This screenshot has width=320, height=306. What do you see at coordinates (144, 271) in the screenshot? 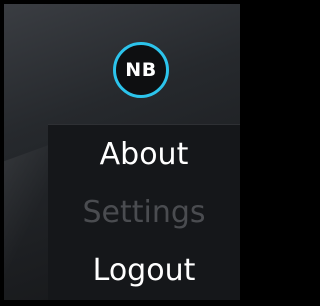
I see `menu-item-logout: Logout` at bounding box center [144, 271].